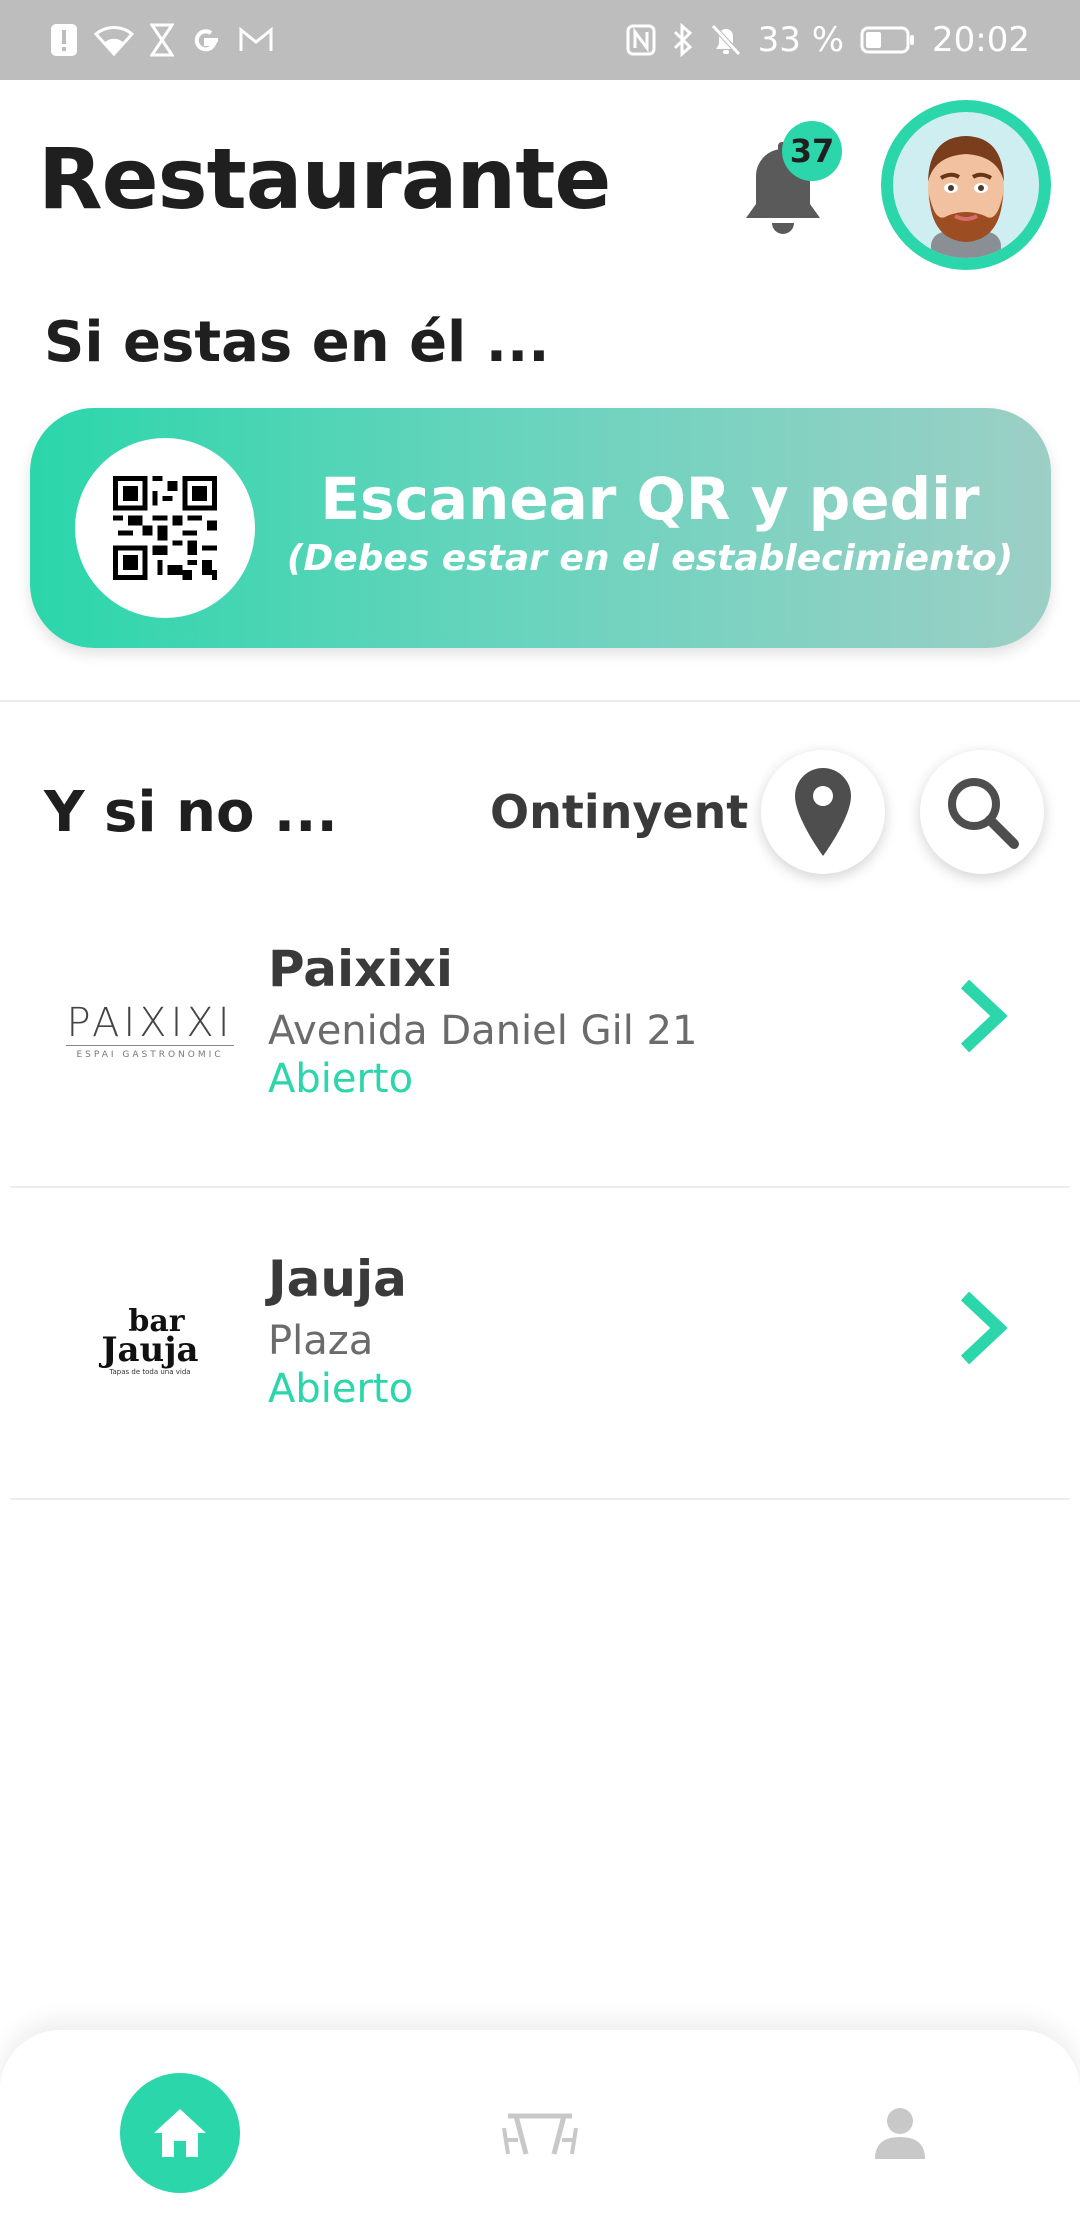 The width and height of the screenshot is (1080, 2240). I want to click on restaurant-logo-paixixi: PAIXIXI ESPAI GASTRONOMIC, so click(150, 1030).